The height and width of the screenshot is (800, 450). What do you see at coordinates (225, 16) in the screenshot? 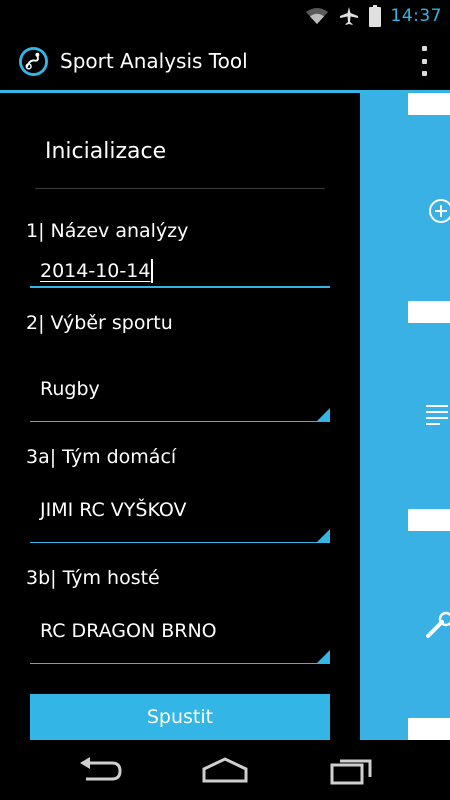
I see `status-bar: 14:37` at bounding box center [225, 16].